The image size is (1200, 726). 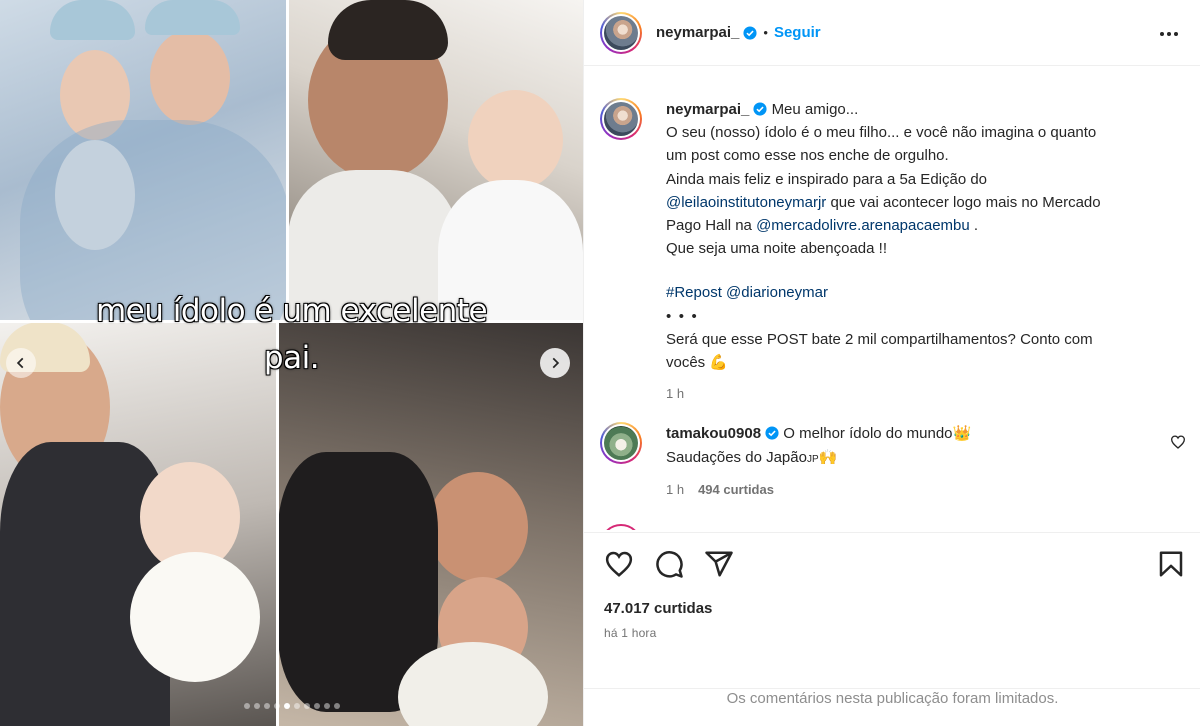 I want to click on share-button, so click(x=719, y=564).